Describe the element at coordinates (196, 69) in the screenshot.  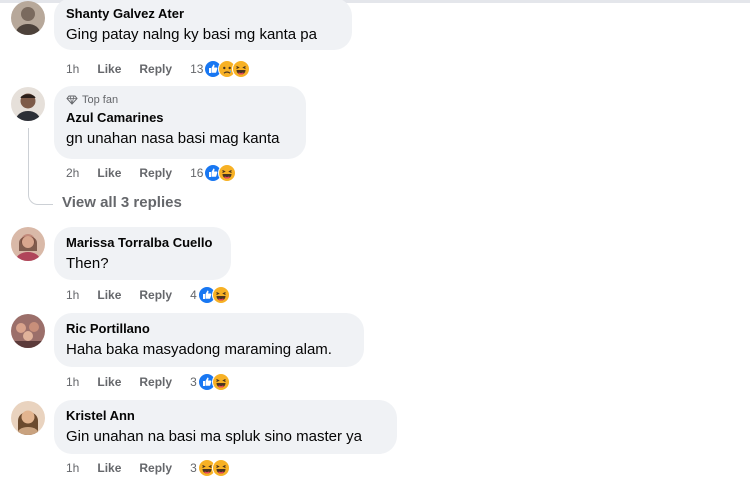
I see `reaction-count: 13` at that location.